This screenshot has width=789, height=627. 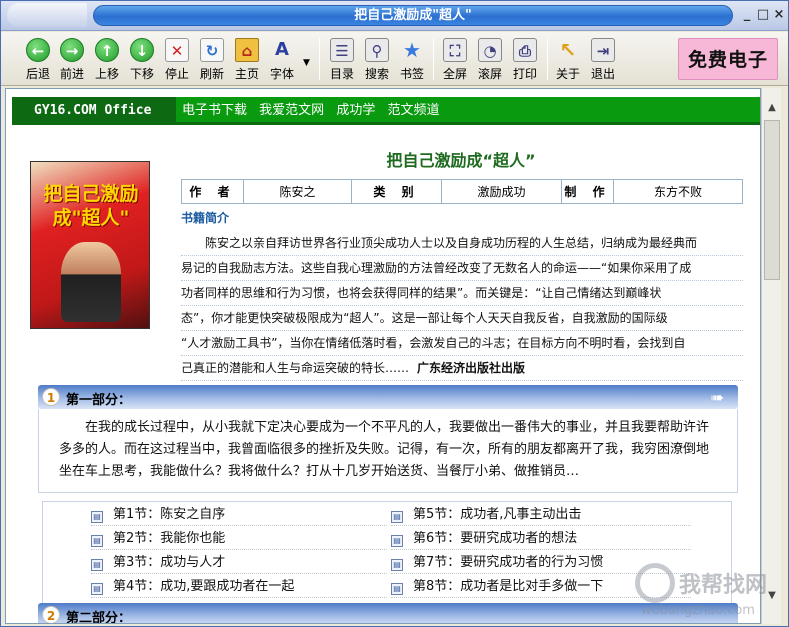 I want to click on bookmark-label: 书签, so click(x=411, y=74).